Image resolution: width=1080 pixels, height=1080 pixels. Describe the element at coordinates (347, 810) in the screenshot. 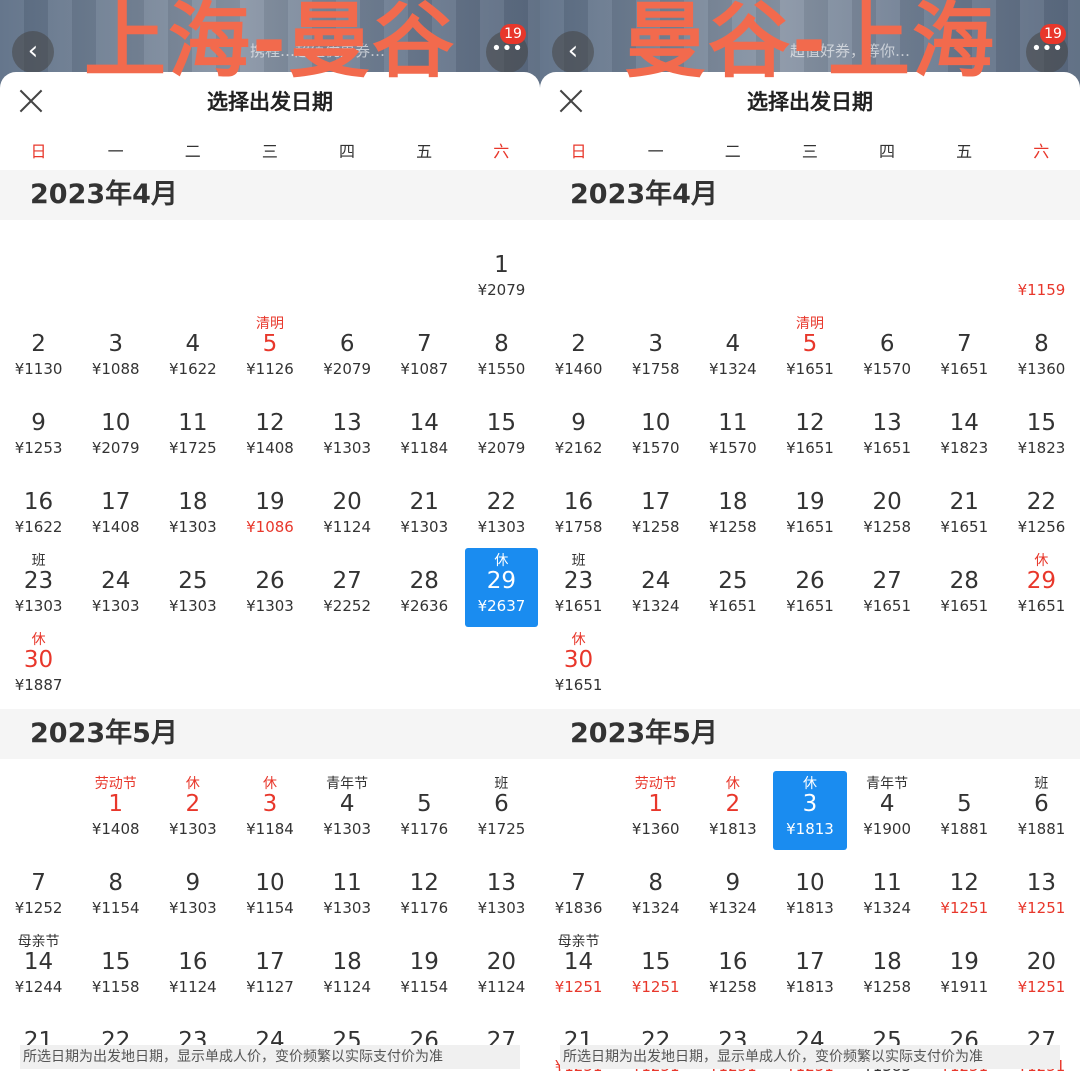

I see `day-cell: 青年节 4 ¥1303` at that location.